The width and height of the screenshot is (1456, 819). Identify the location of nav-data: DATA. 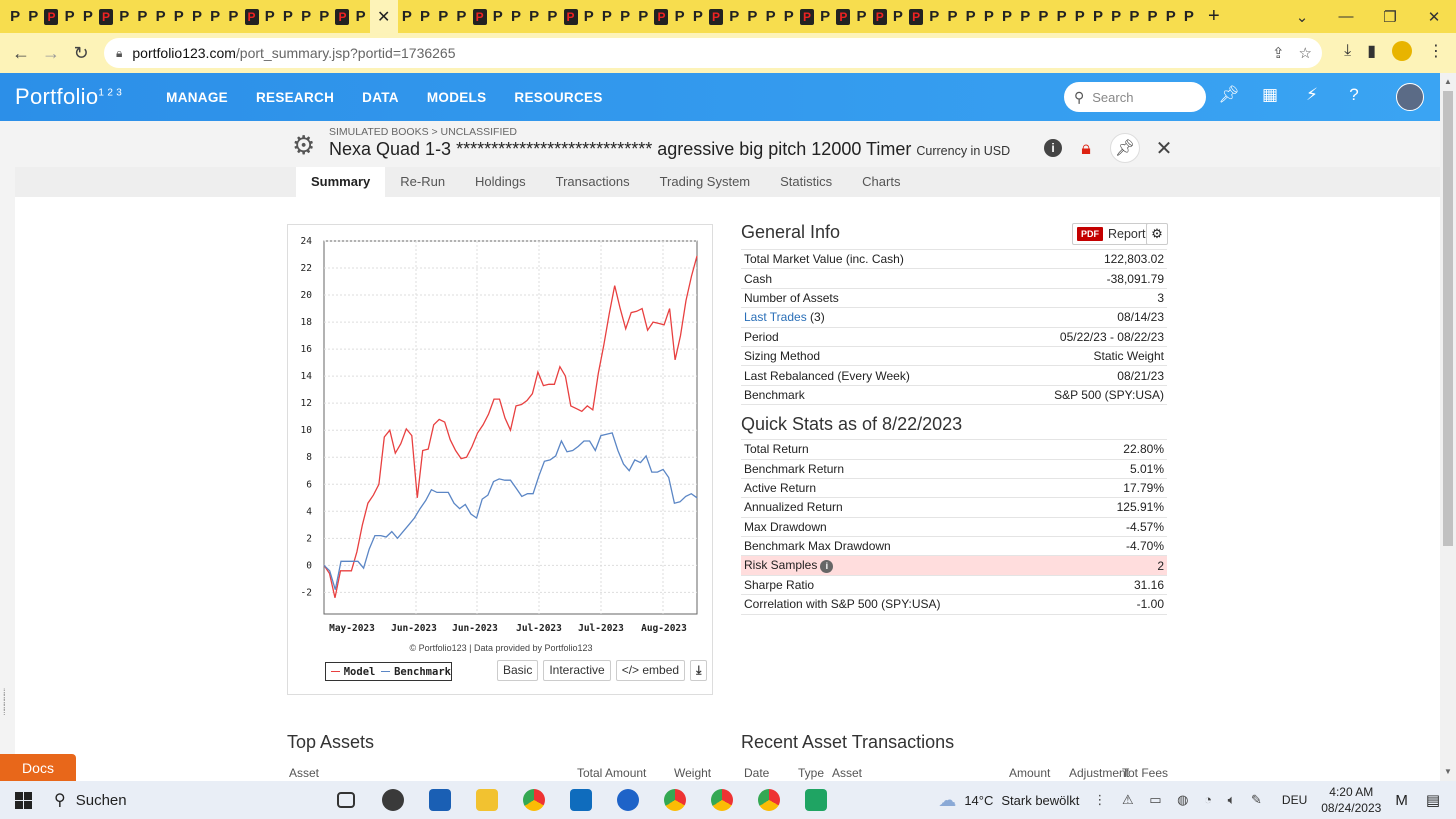
(380, 97).